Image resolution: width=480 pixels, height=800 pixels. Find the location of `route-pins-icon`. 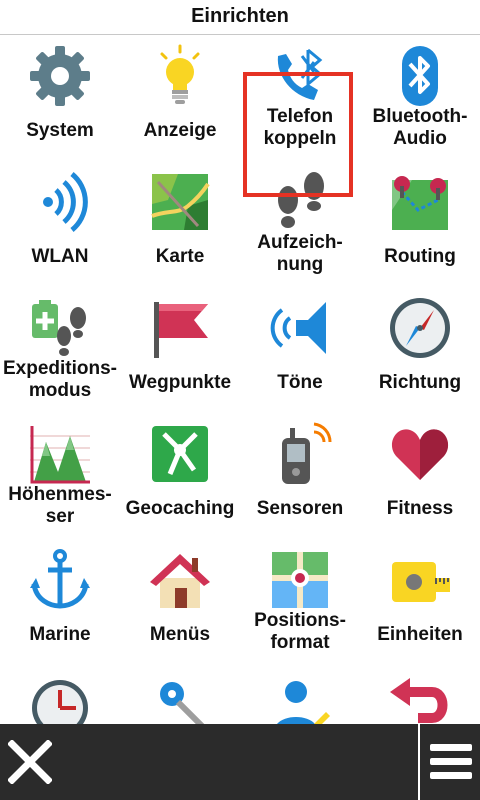

route-pins-icon is located at coordinates (420, 203).